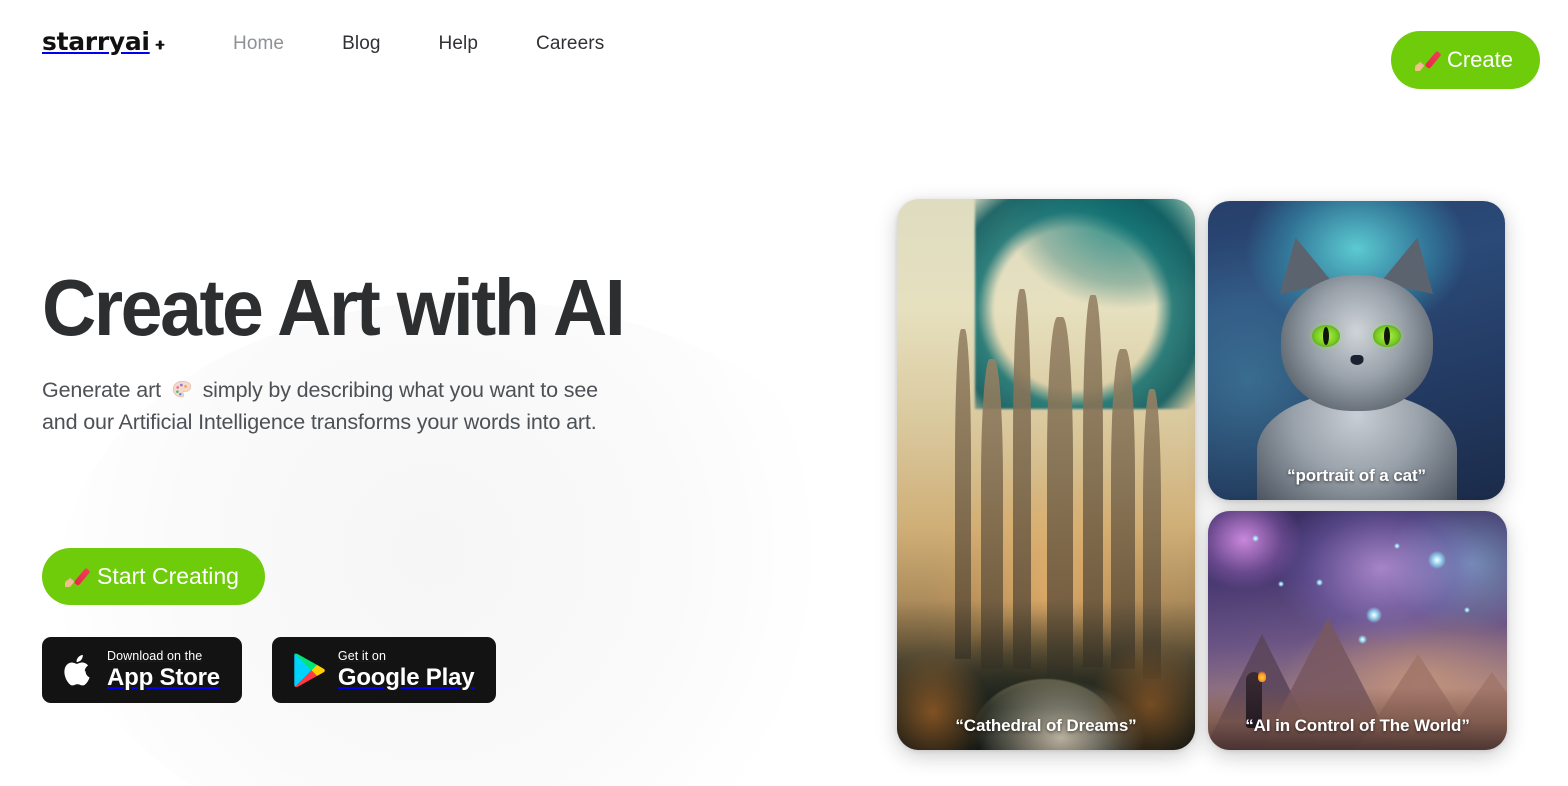  I want to click on art-card-caption: “AI in Control of The World”, so click(1357, 725).